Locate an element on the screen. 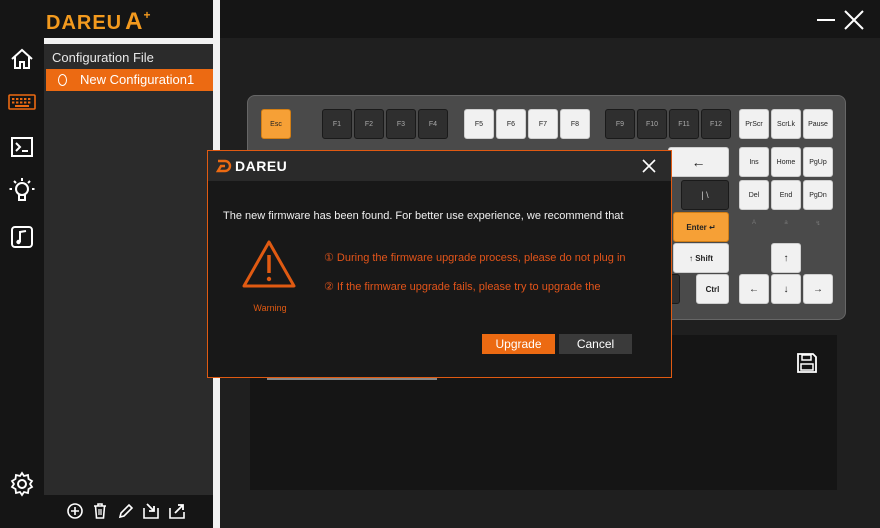 The height and width of the screenshot is (528, 880). export-config-button is located at coordinates (177, 511).